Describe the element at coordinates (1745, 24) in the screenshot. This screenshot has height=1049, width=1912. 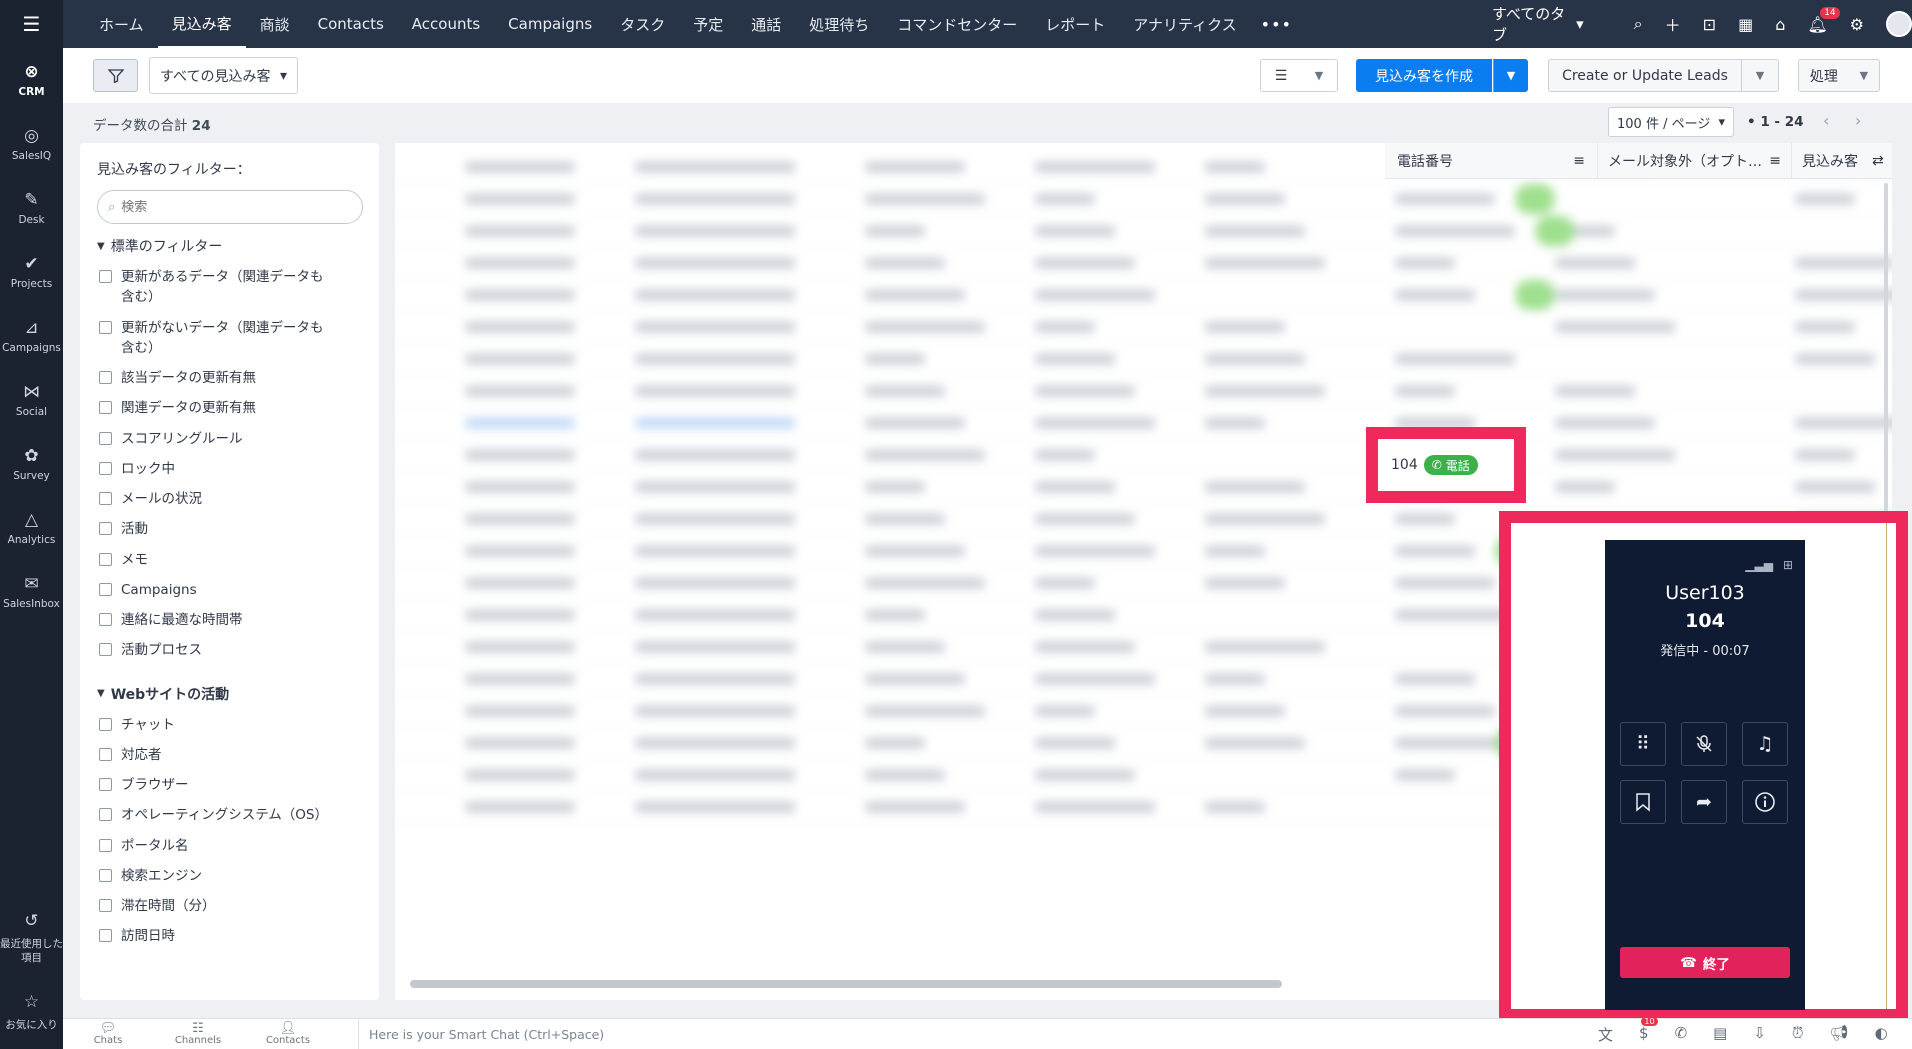
I see `calendar-icon: ▦` at that location.